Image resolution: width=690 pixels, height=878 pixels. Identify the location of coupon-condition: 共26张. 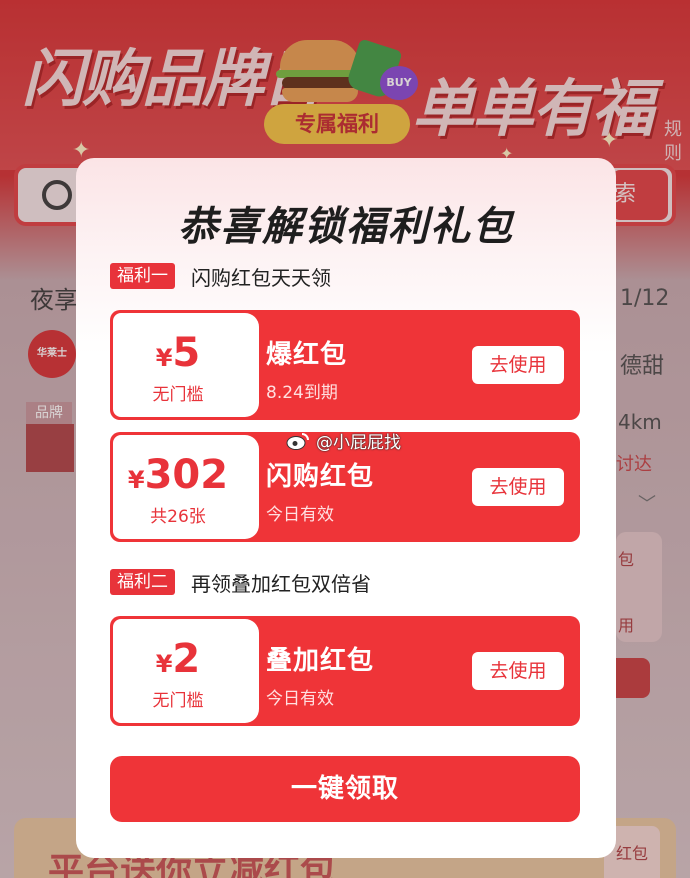
(178, 517).